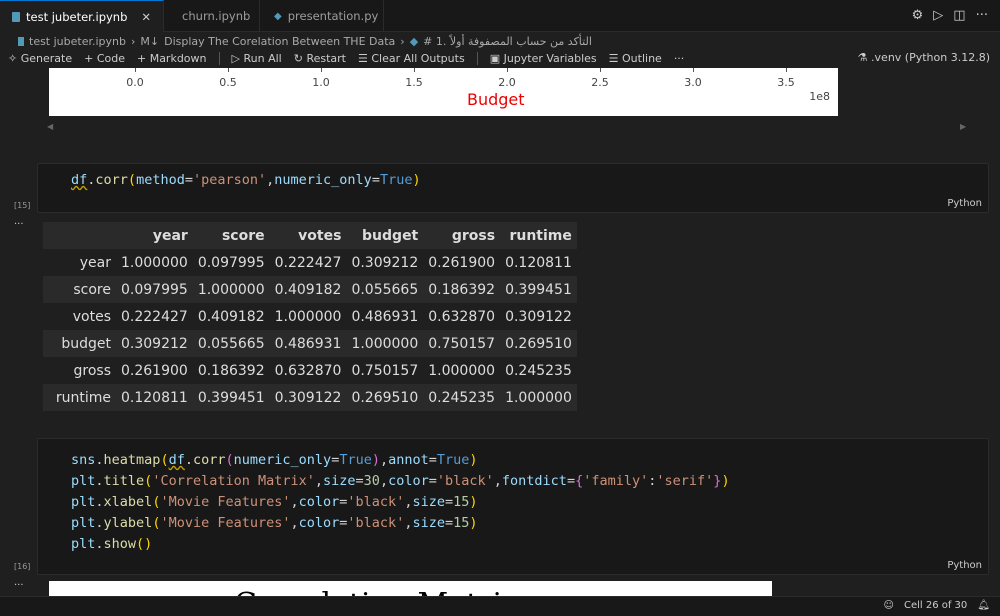 The width and height of the screenshot is (1000, 616). What do you see at coordinates (462, 262) in the screenshot?
I see `table-cell: 0.261900` at bounding box center [462, 262].